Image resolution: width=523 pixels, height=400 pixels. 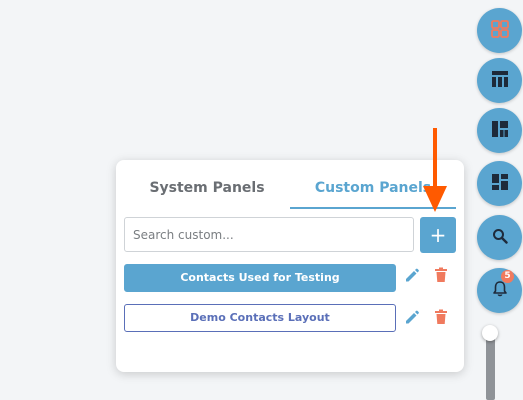 What do you see at coordinates (507, 276) in the screenshot?
I see `notification-badge: 5` at bounding box center [507, 276].